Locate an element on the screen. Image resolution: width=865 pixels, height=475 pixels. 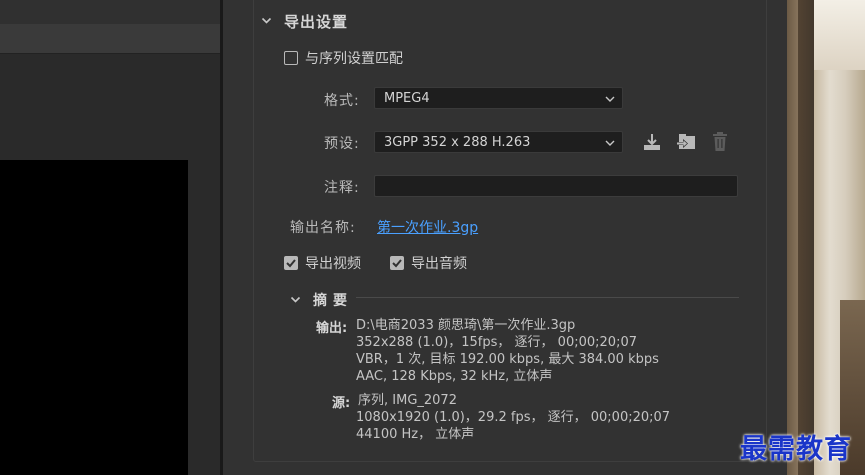
format-dropdown: MPEG4 is located at coordinates (498, 98).